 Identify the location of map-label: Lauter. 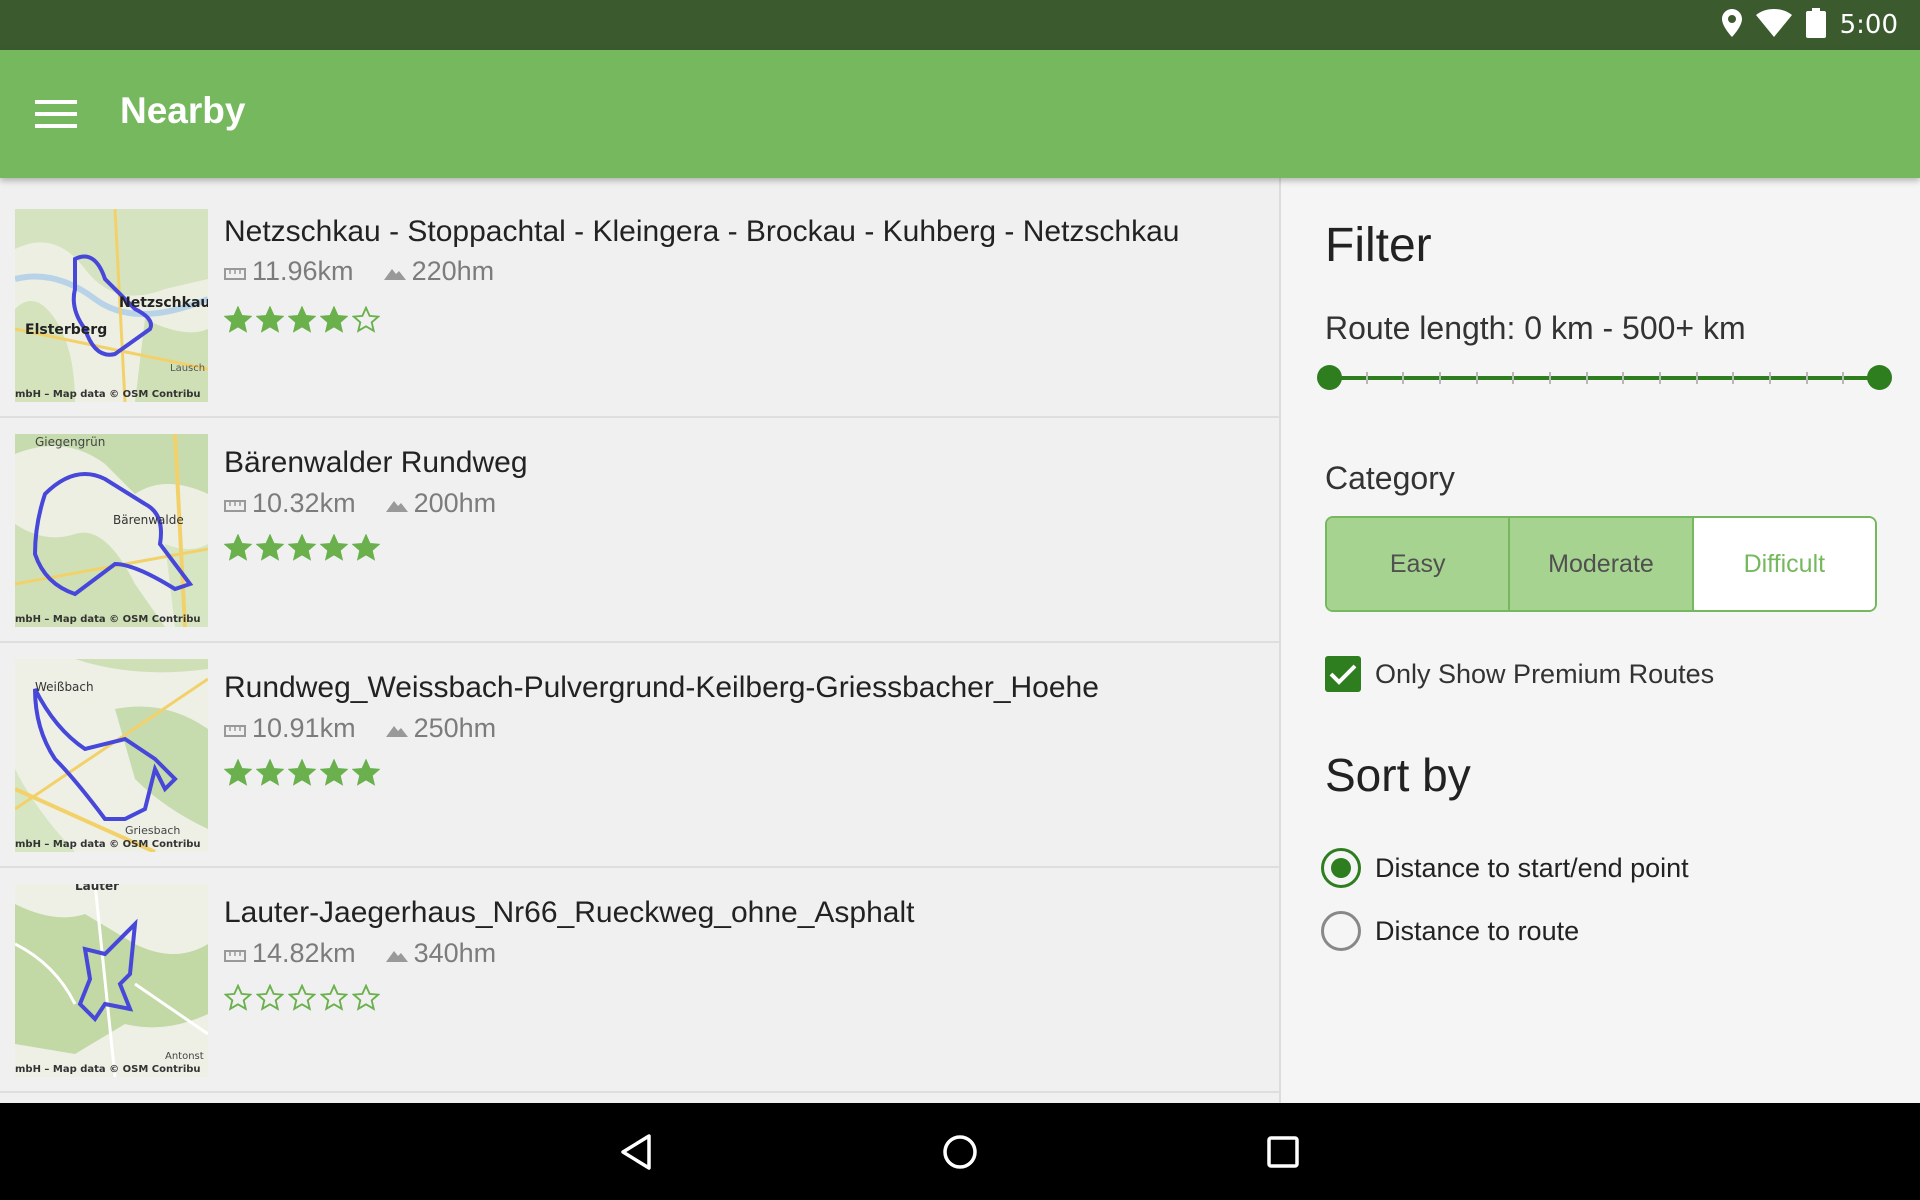
(97, 888).